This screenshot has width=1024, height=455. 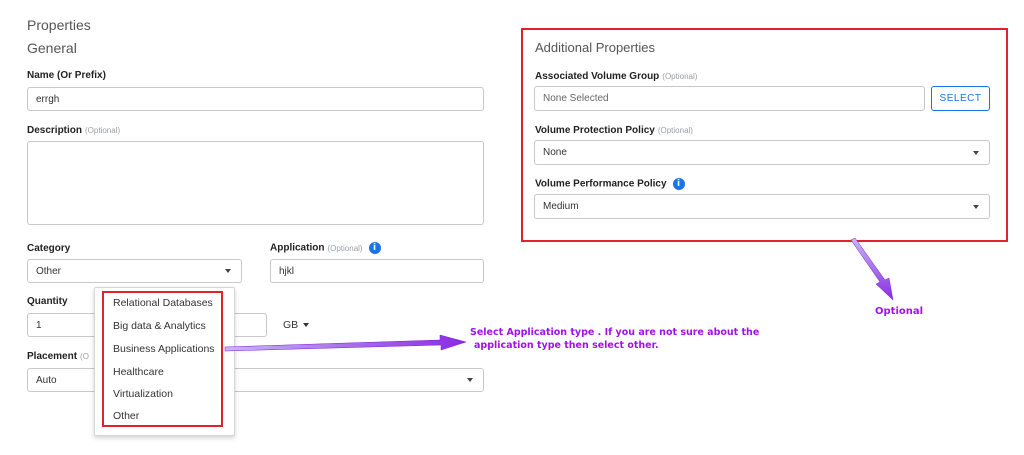 What do you see at coordinates (872, 269) in the screenshot?
I see `arrow-to-optional` at bounding box center [872, 269].